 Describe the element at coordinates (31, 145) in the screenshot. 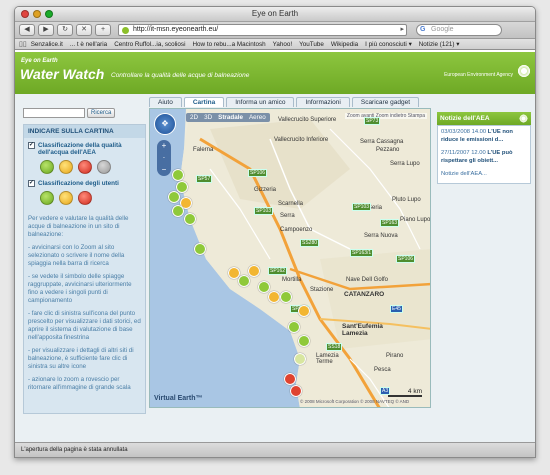

I see `eea-classification-checkbox: ✓` at that location.